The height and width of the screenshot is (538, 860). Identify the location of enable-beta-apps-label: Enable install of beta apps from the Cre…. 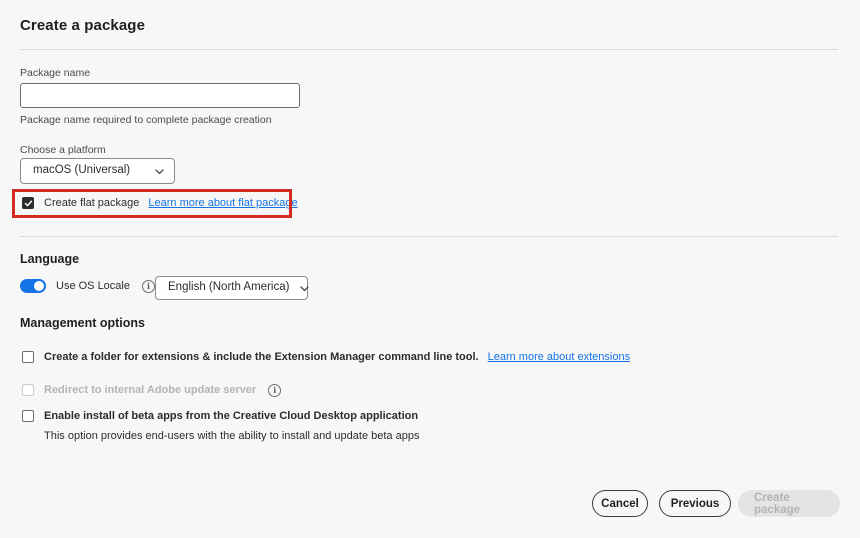
(231, 416).